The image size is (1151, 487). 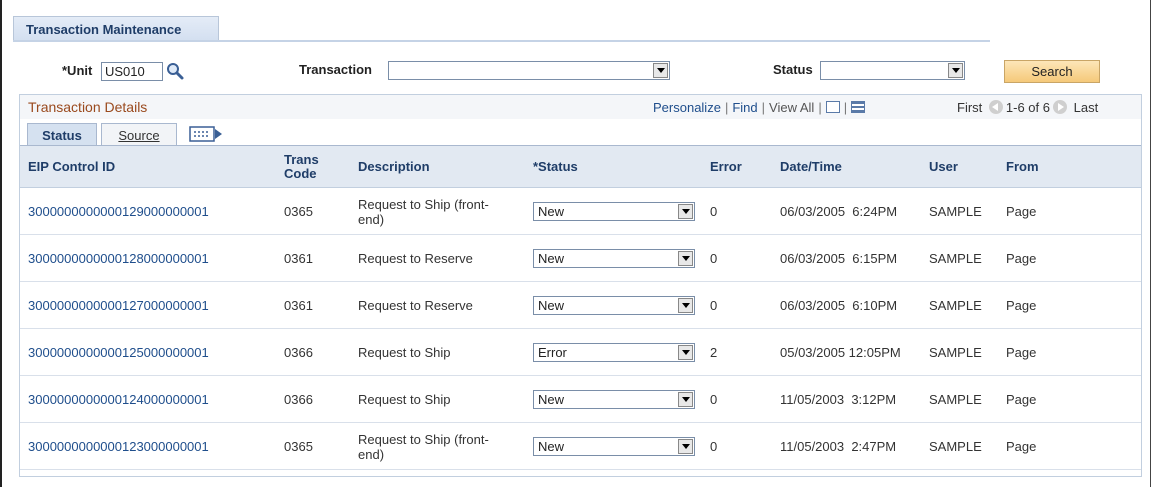 What do you see at coordinates (839, 211) in the screenshot?
I see `date-time: 06/03/2005 6:24PM` at bounding box center [839, 211].